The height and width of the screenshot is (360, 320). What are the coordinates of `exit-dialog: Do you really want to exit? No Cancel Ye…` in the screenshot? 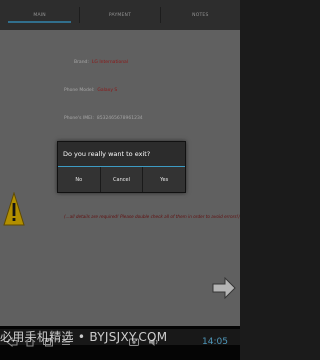 It's located at (121, 167).